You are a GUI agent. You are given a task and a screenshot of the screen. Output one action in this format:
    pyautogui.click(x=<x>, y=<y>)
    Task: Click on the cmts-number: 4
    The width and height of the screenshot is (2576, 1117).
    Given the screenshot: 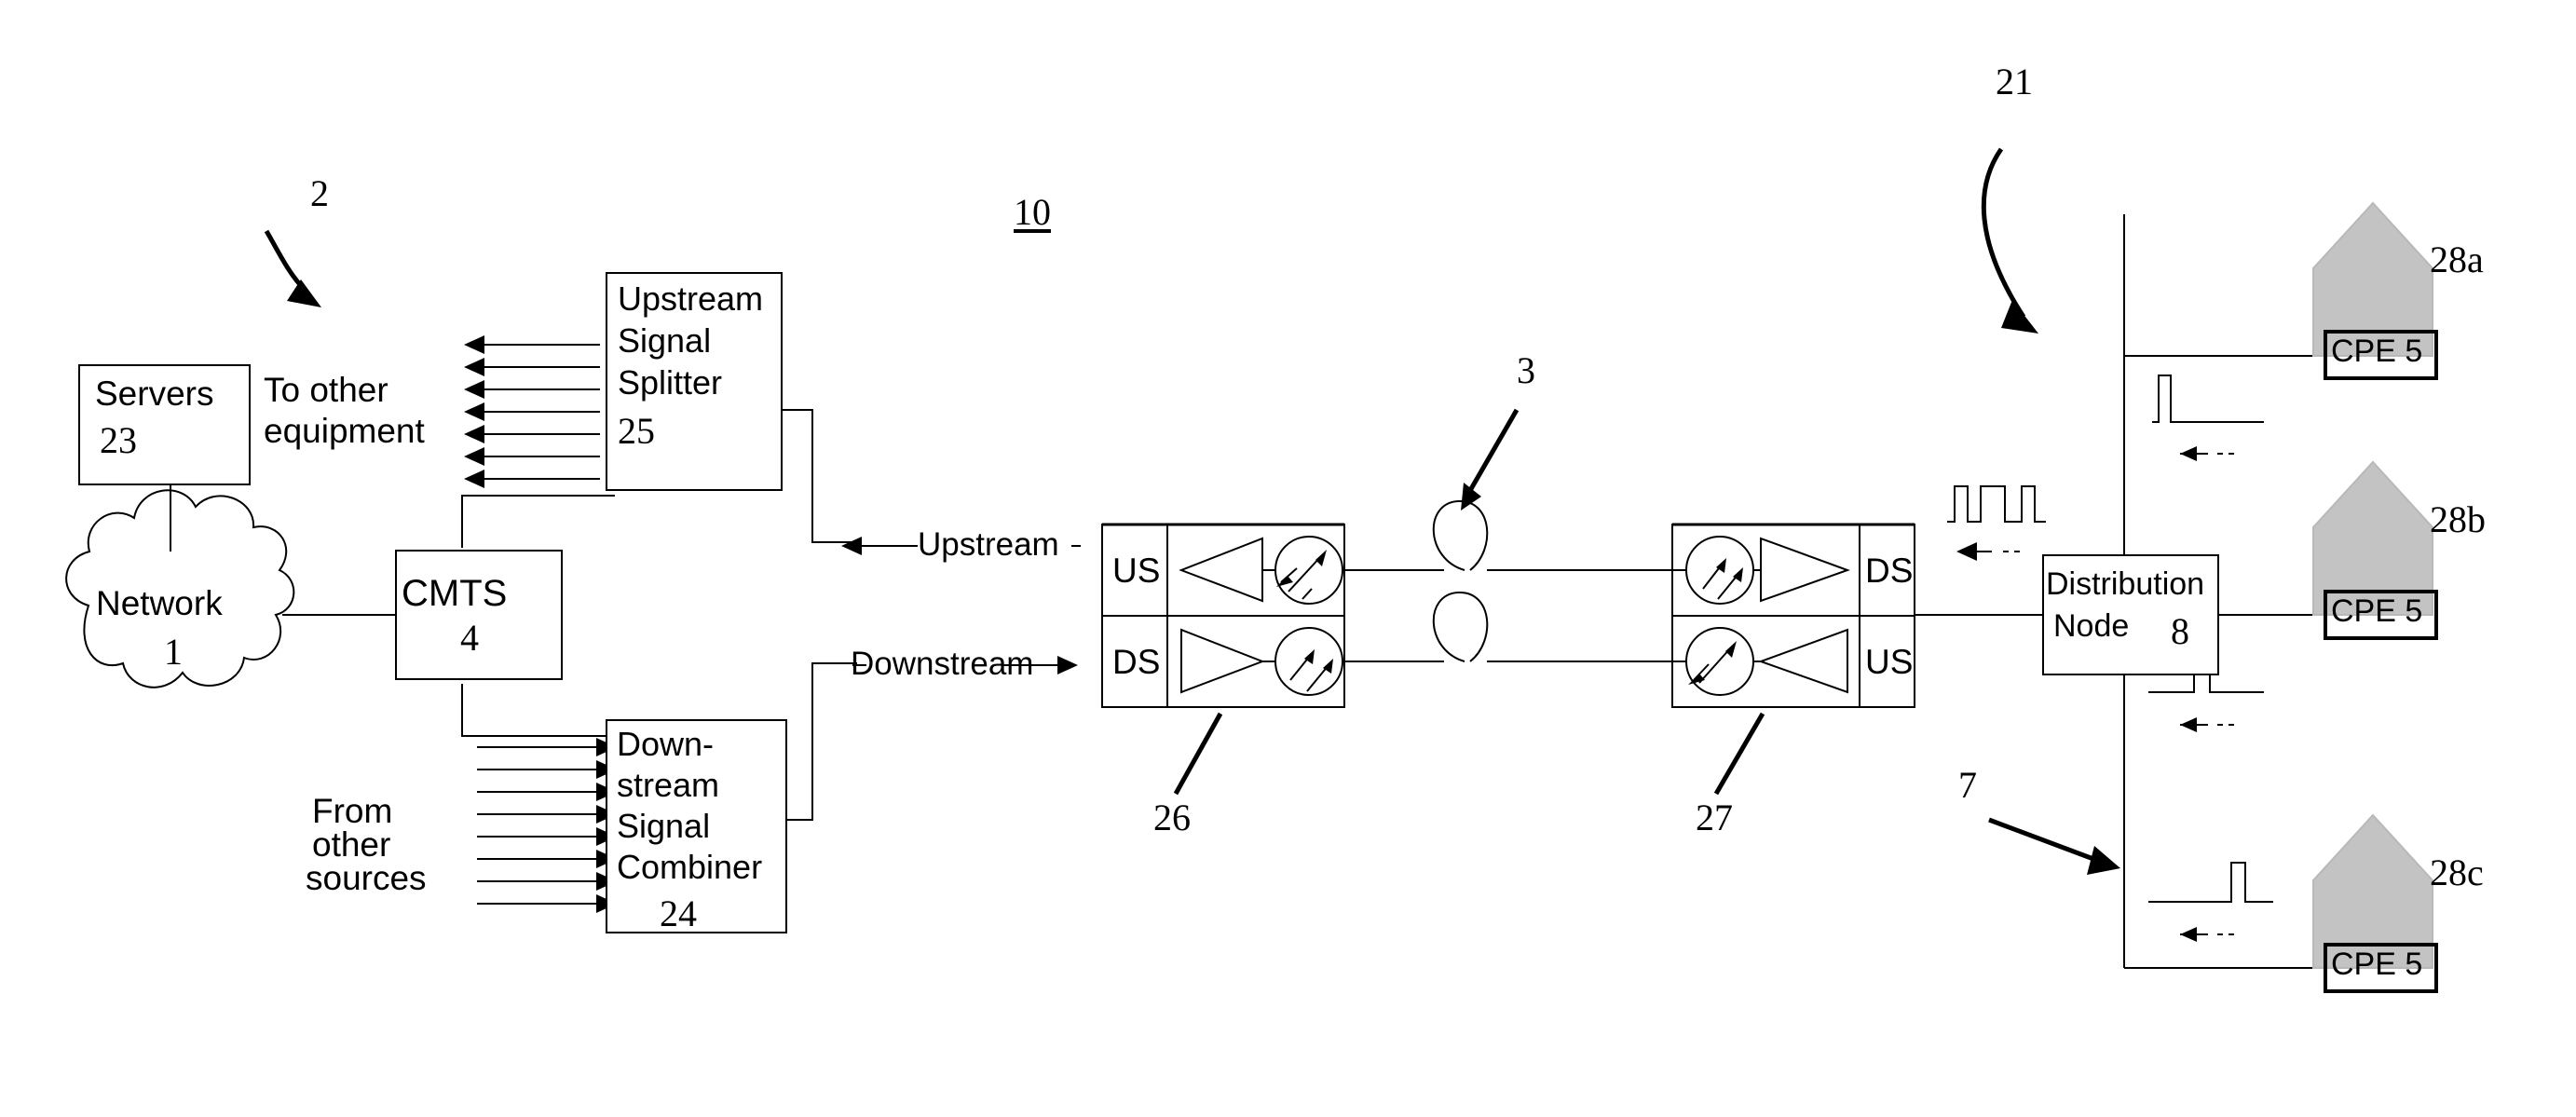 What is the action you would take?
    pyautogui.click(x=469, y=638)
    